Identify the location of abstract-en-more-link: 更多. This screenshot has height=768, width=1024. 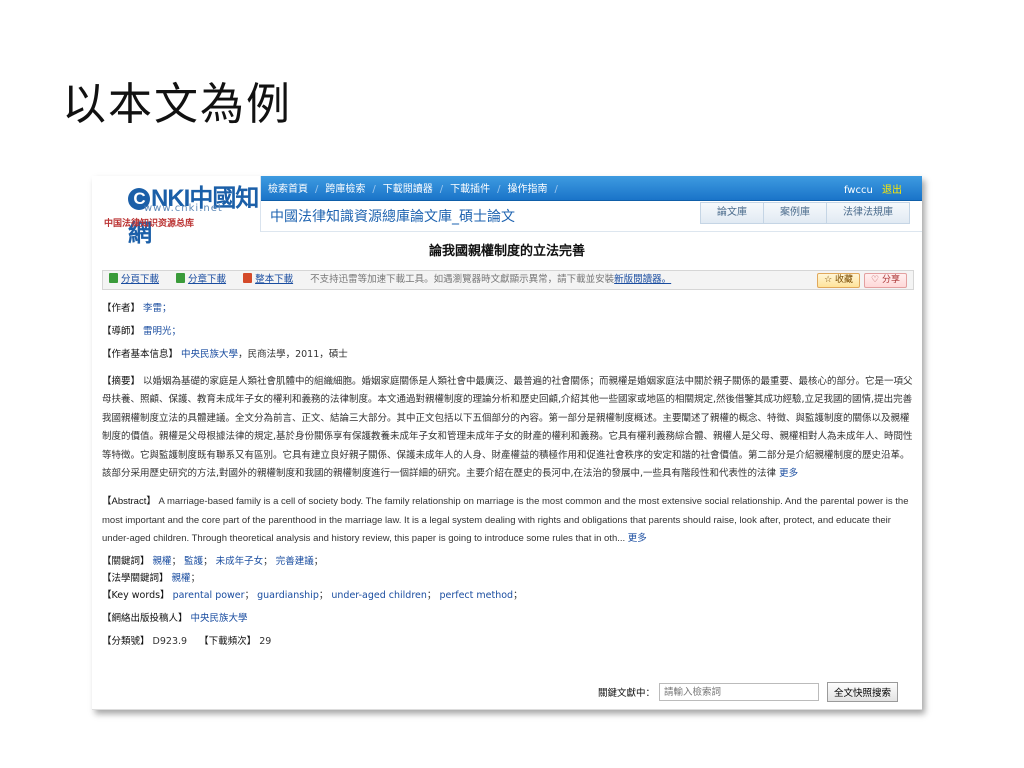
(637, 538).